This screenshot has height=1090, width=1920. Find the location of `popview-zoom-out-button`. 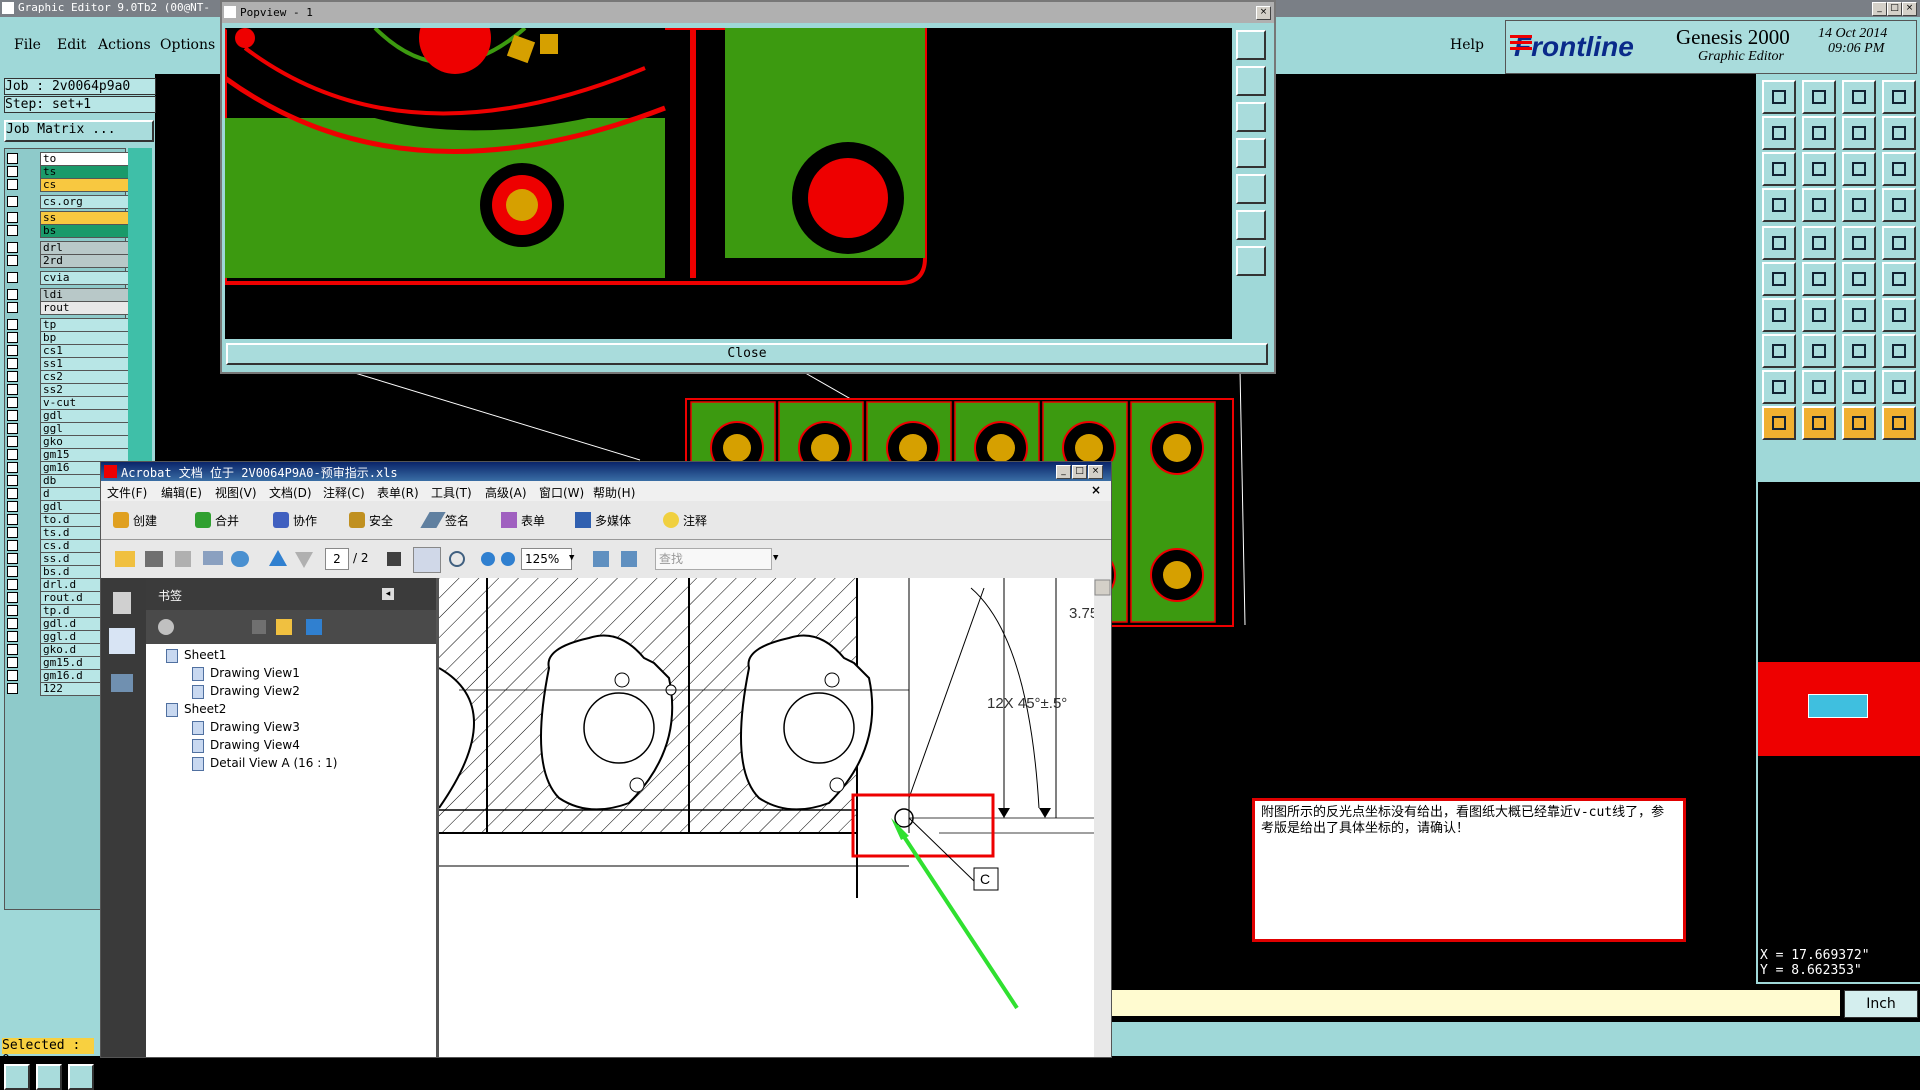

popview-zoom-out-button is located at coordinates (1251, 81).